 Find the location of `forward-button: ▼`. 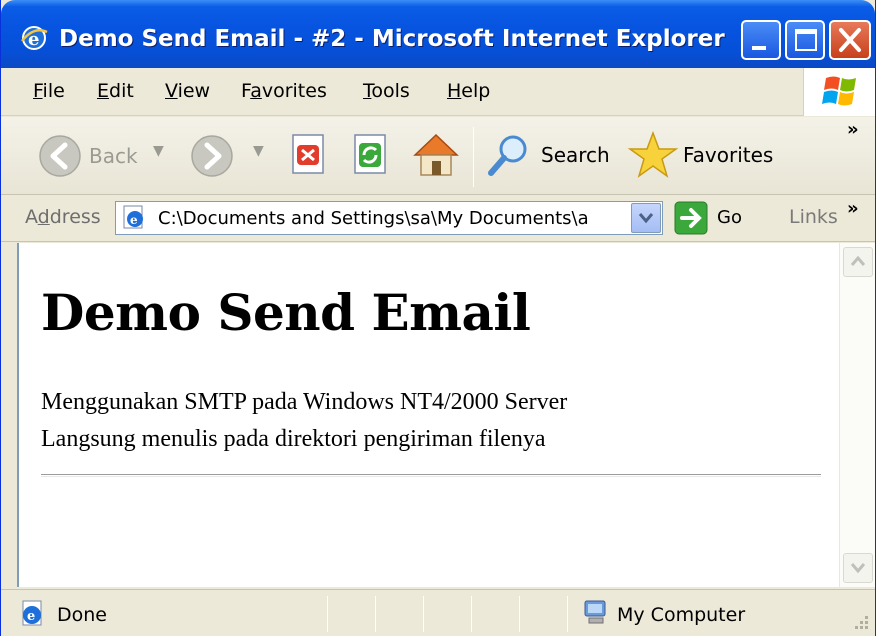

forward-button: ▼ is located at coordinates (229, 156).